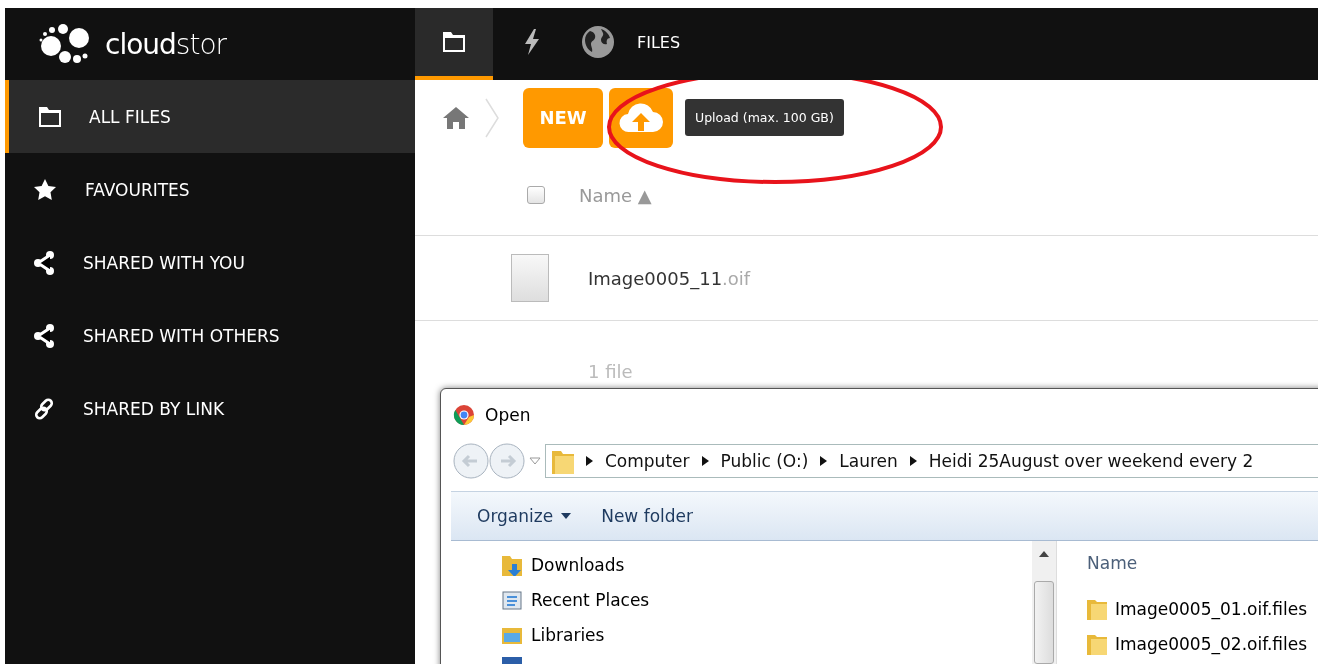 This screenshot has width=1331, height=664. I want to click on back-button, so click(471, 461).